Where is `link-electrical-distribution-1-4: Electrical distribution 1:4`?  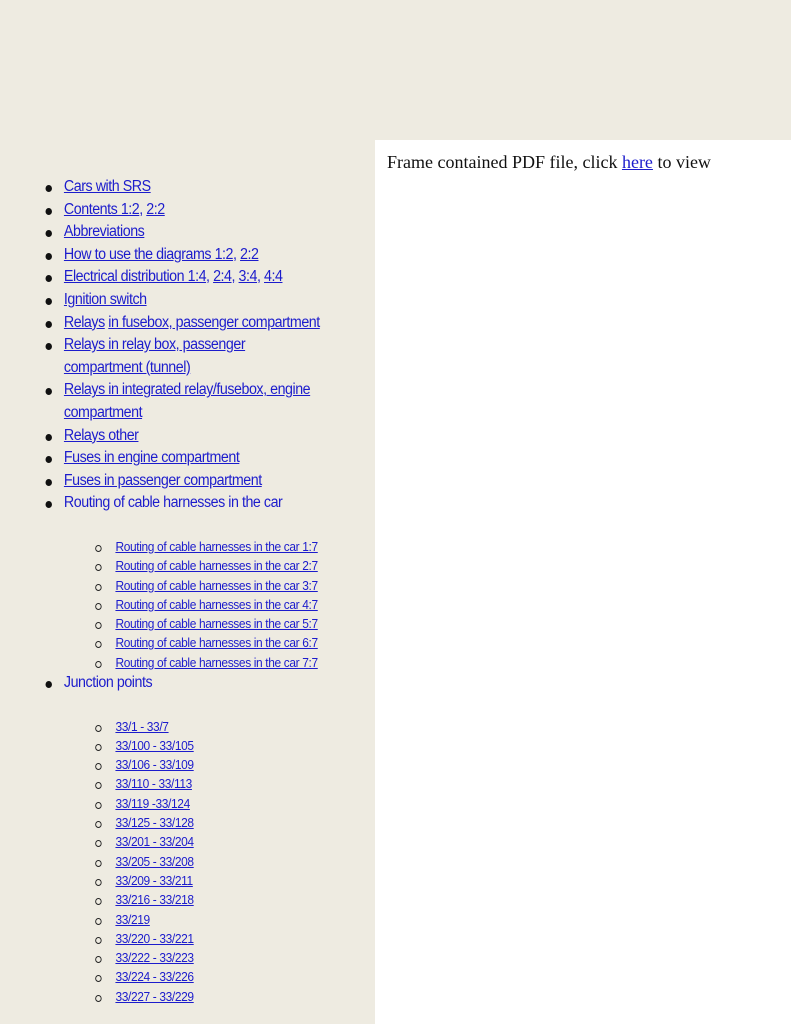 link-electrical-distribution-1-4: Electrical distribution 1:4 is located at coordinates (135, 276).